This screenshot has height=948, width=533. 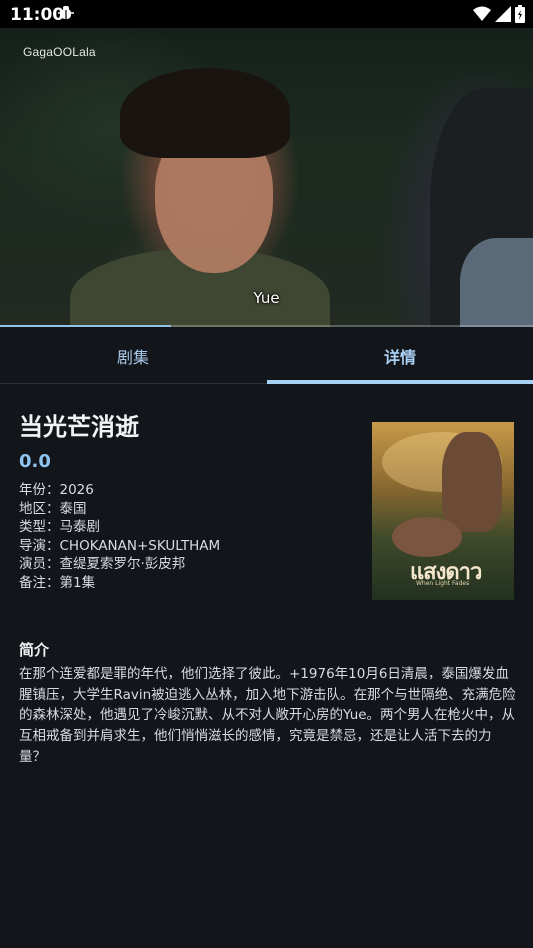 I want to click on bug-icon, so click(x=66, y=12).